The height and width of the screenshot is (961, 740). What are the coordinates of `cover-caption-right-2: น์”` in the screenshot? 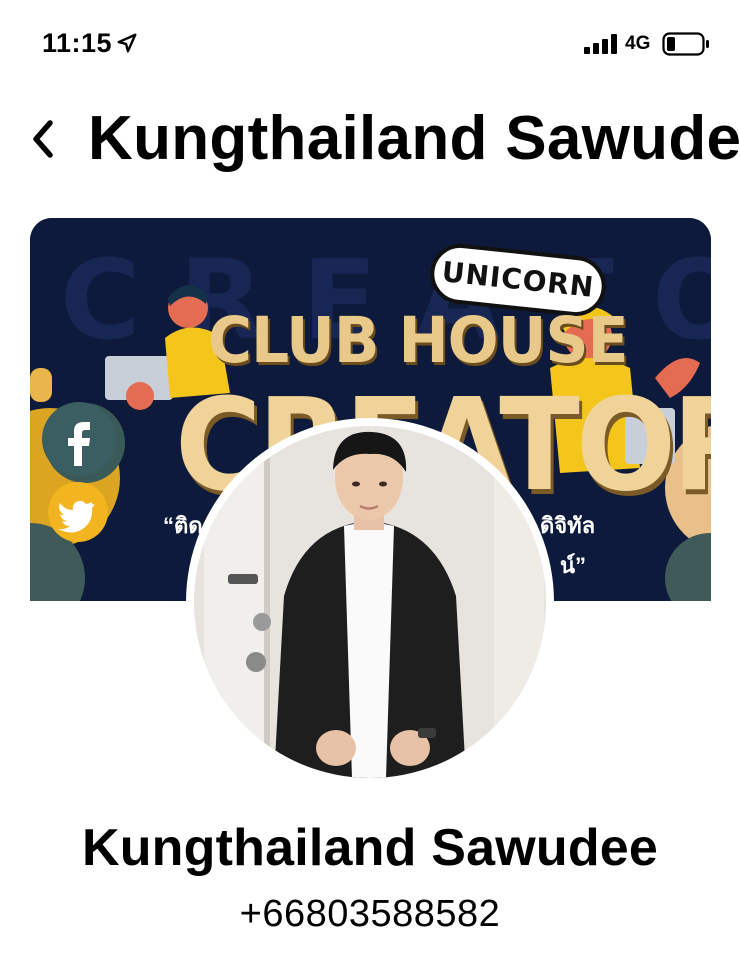 It's located at (573, 565).